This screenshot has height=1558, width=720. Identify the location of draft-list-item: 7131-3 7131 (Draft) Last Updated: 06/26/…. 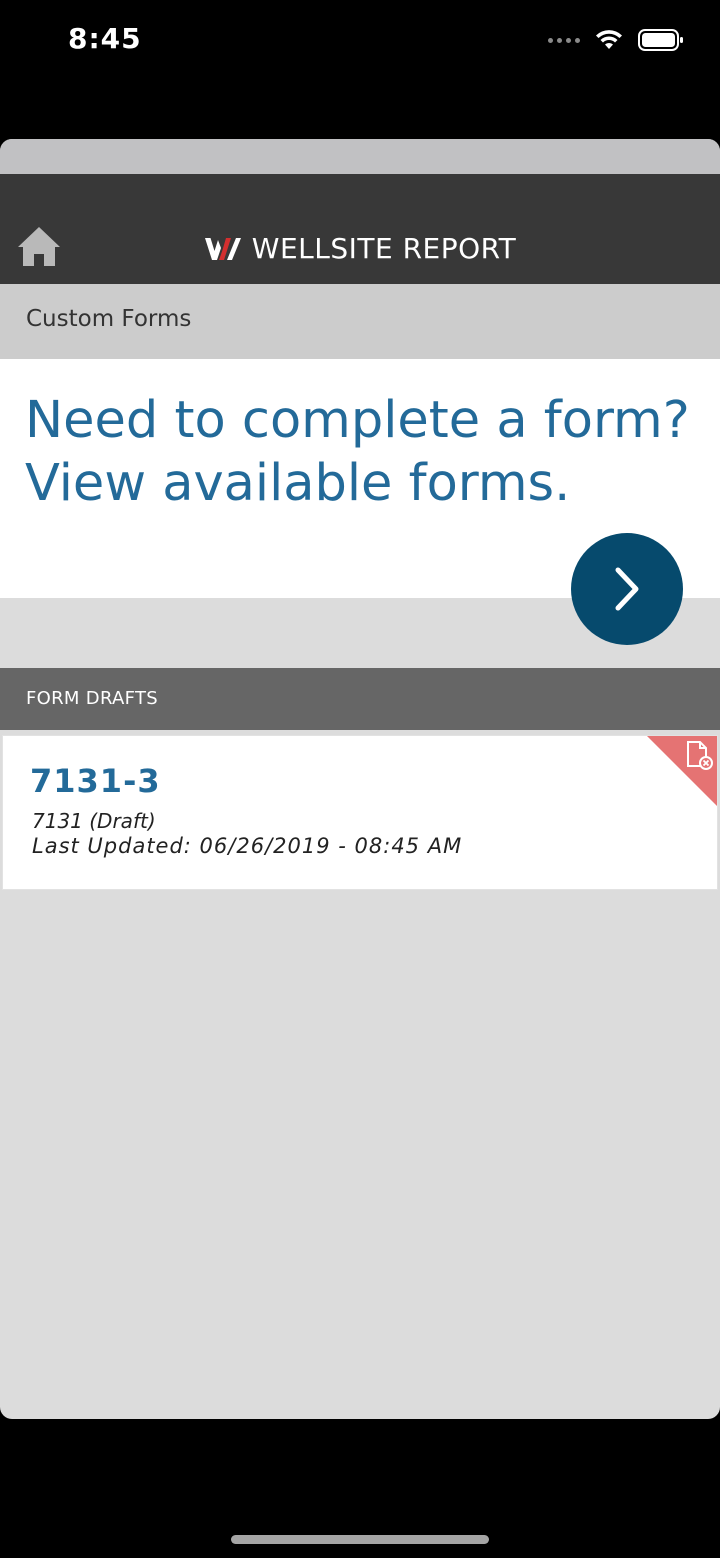
(360, 812).